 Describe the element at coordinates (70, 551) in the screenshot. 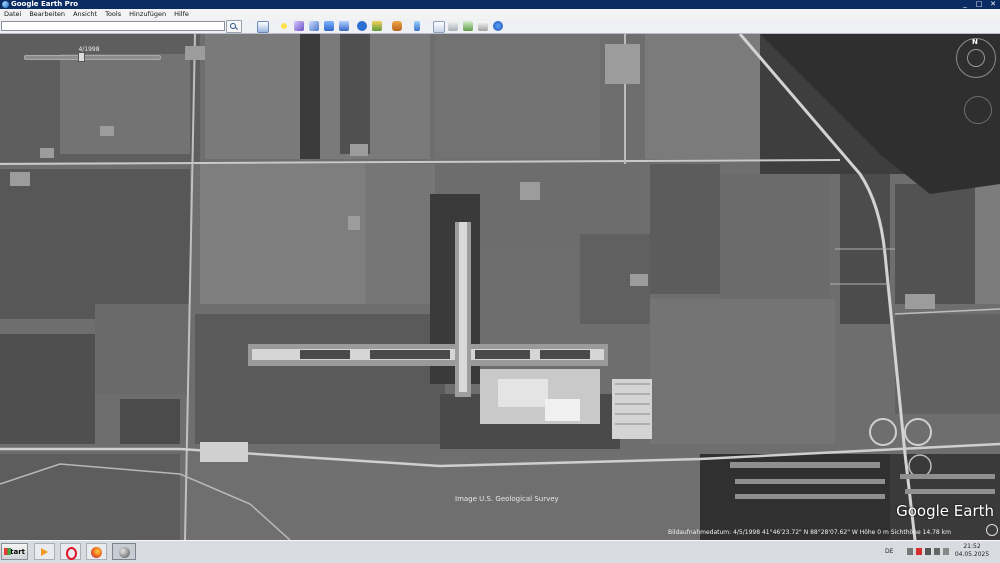

I see `opera-icon` at that location.